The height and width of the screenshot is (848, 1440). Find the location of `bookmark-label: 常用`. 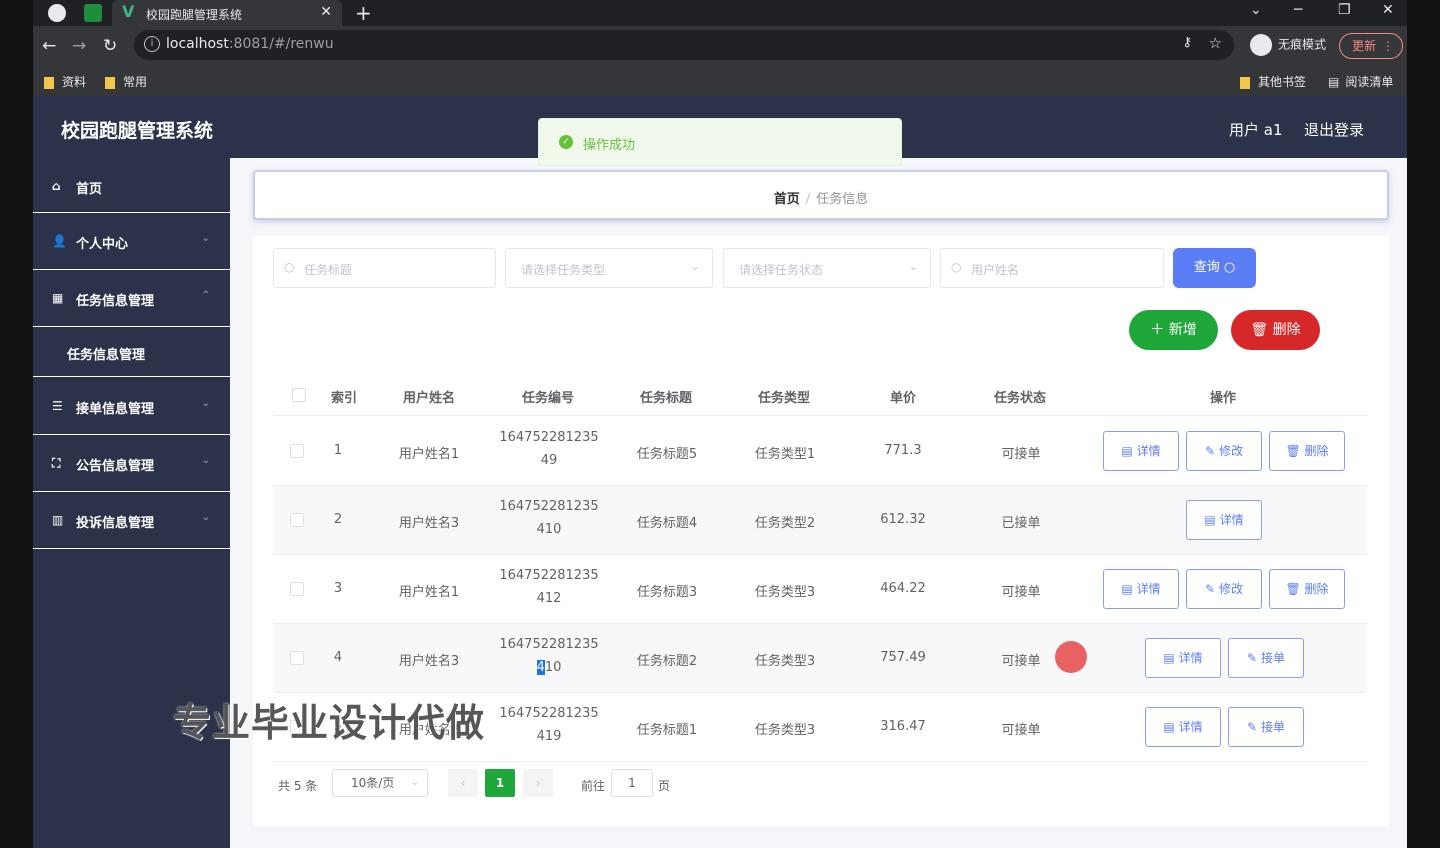

bookmark-label: 常用 is located at coordinates (135, 82).